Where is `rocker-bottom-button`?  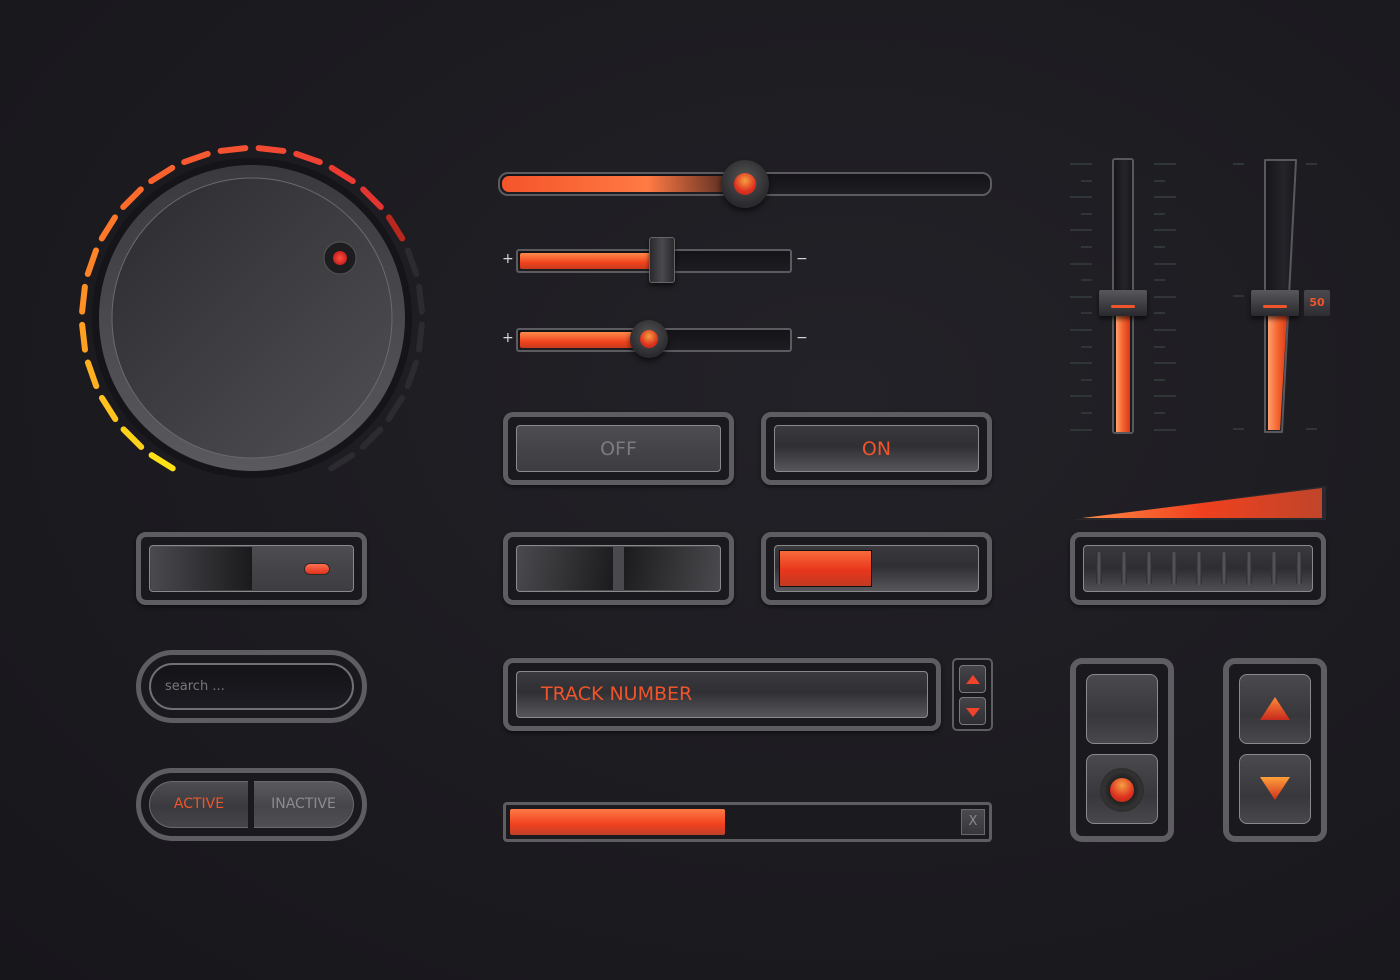
rocker-bottom-button is located at coordinates (1122, 789).